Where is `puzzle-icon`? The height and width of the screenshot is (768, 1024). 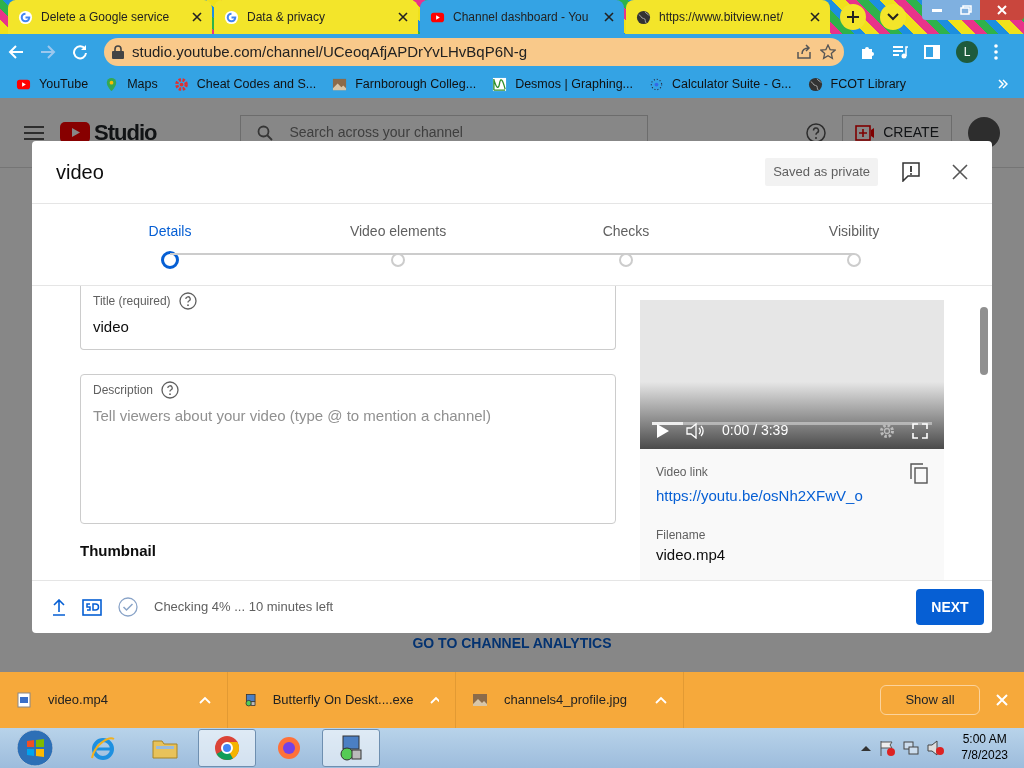
puzzle-icon is located at coordinates (868, 52).